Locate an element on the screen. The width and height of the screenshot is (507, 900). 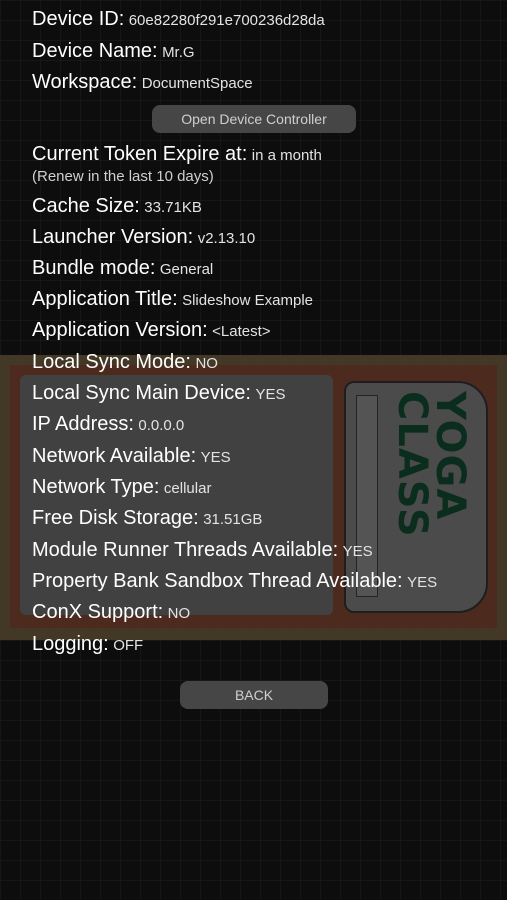
open-device-controller-button: Open Device Controller is located at coordinates (254, 119).